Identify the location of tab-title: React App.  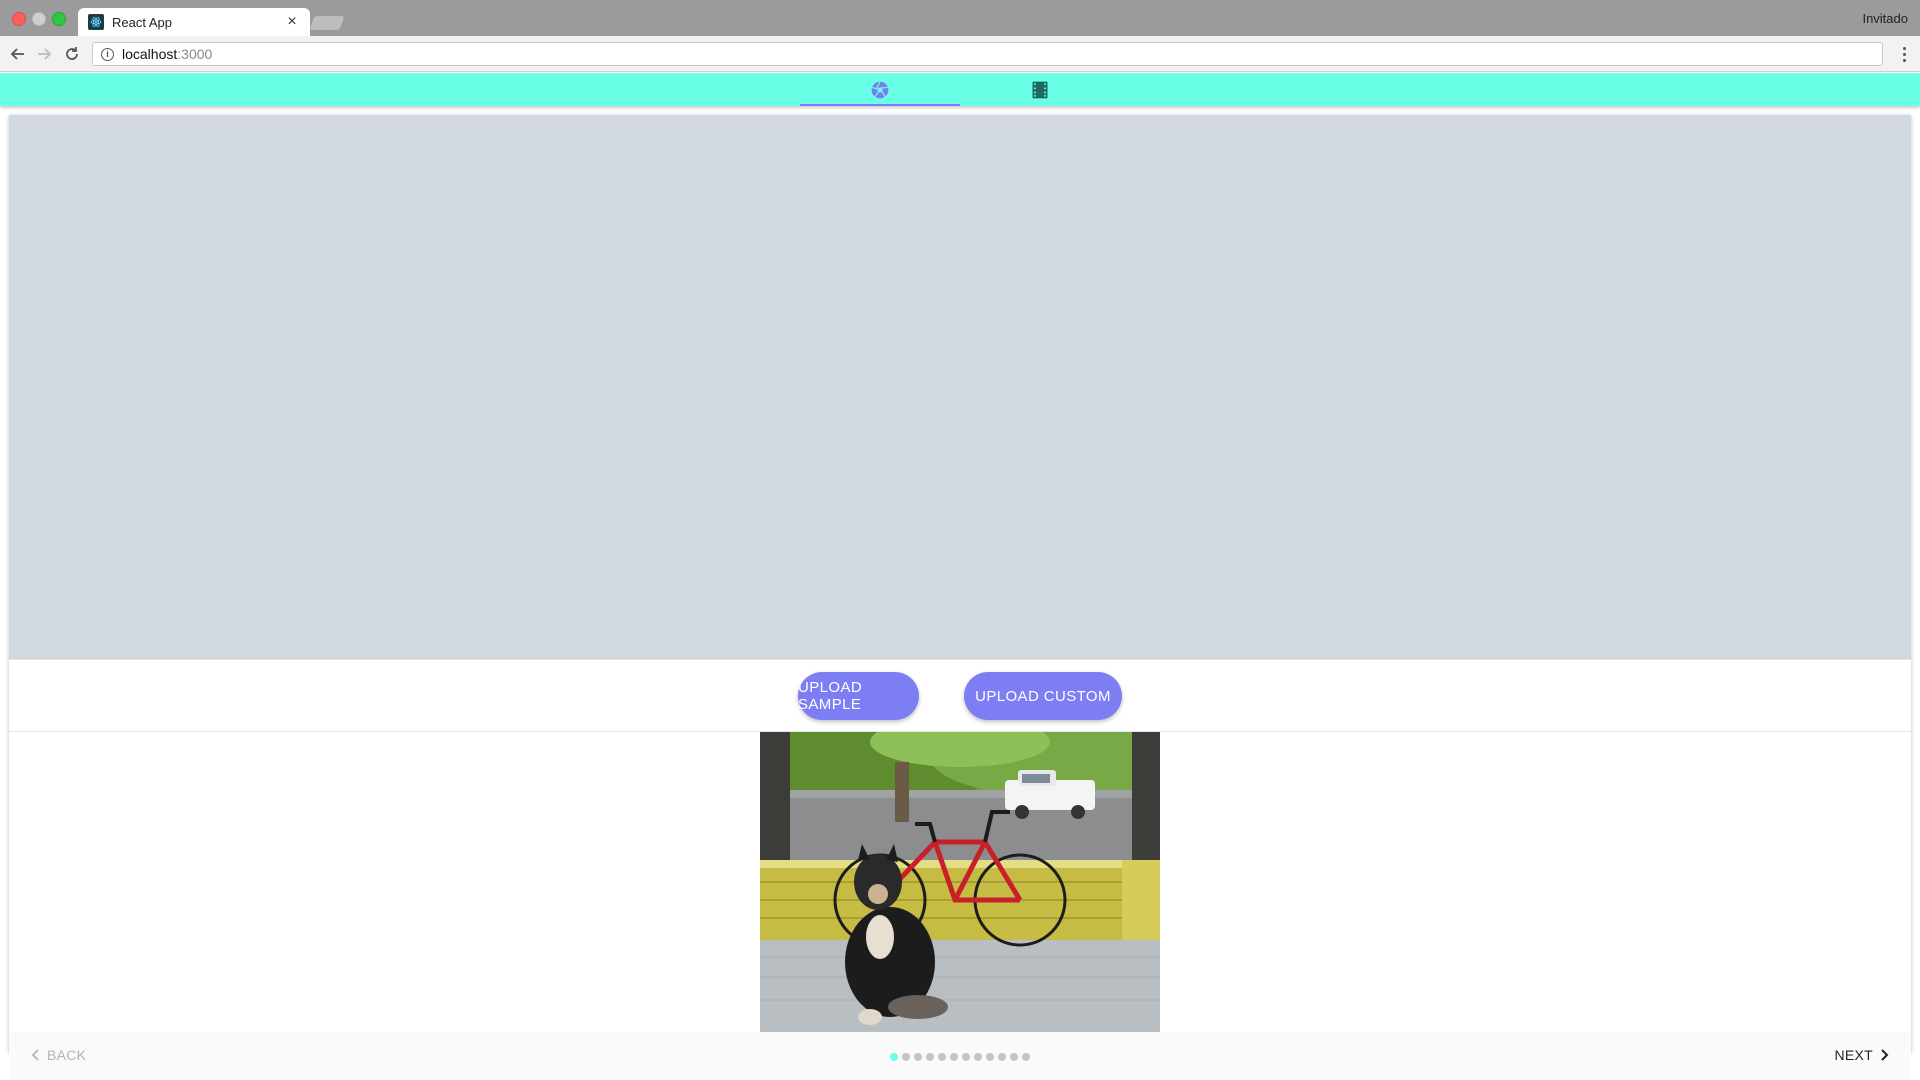
(142, 22).